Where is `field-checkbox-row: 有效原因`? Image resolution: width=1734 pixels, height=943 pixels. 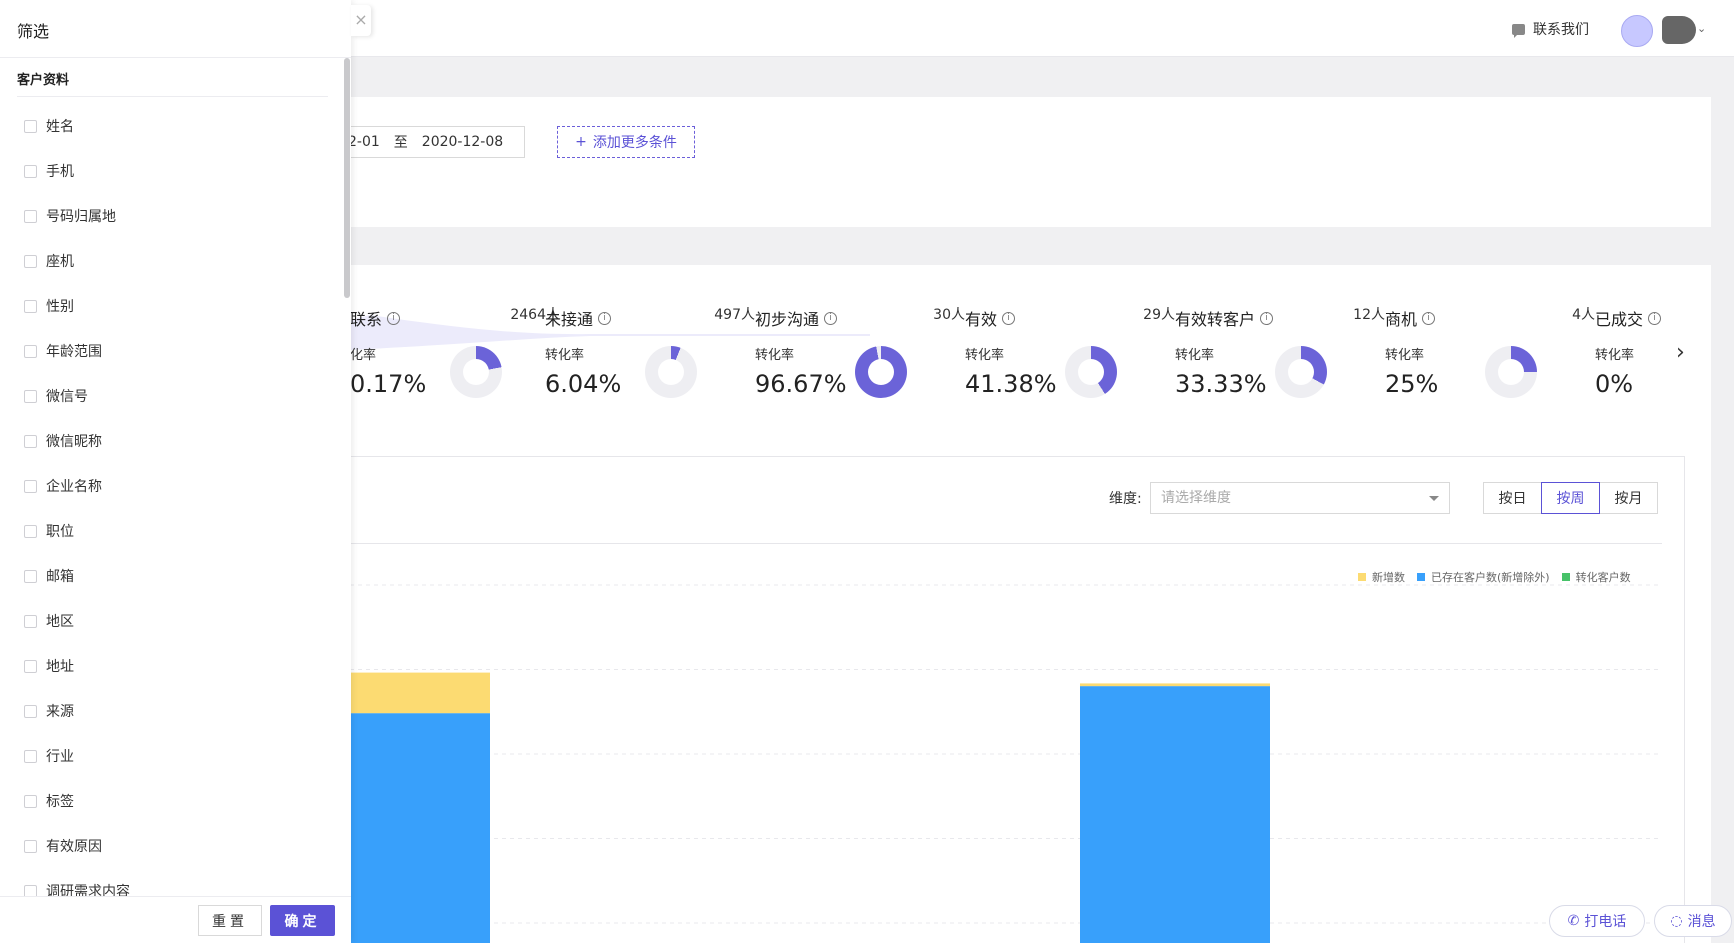 field-checkbox-row: 有效原因 is located at coordinates (179, 858).